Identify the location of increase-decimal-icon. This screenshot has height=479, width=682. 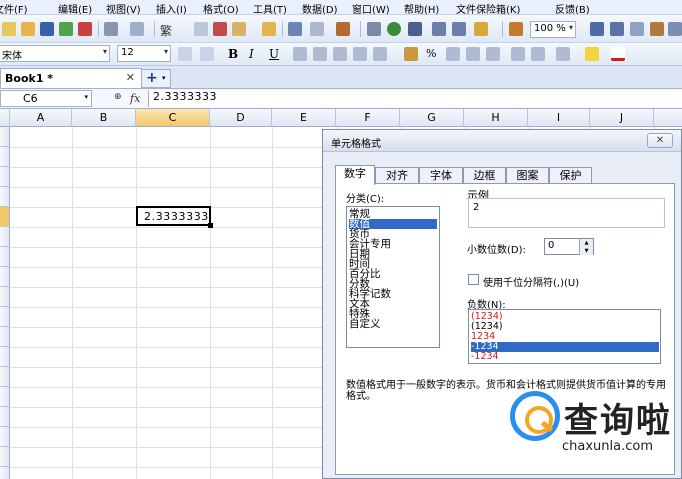
(473, 54).